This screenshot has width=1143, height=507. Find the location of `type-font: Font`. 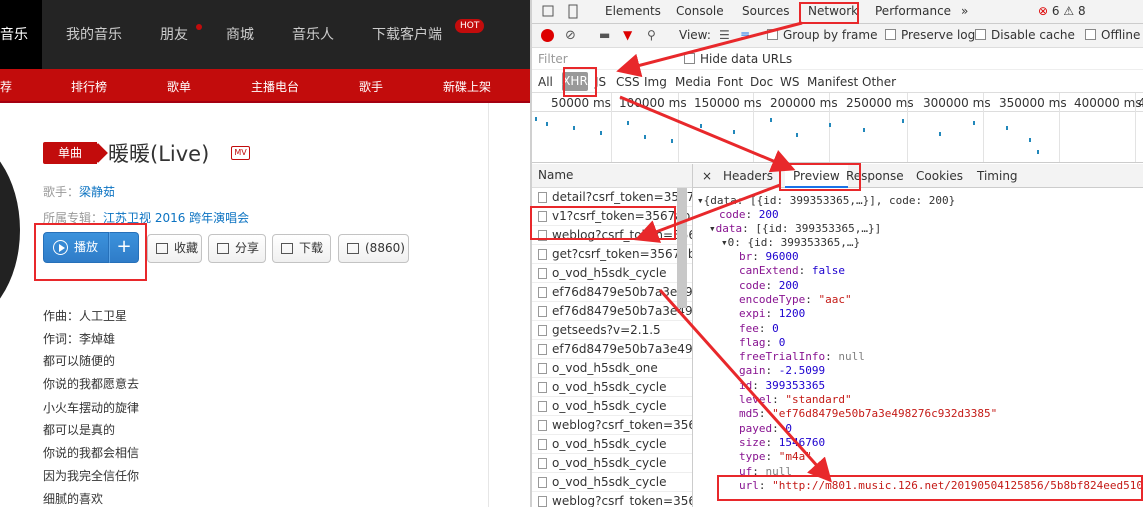

type-font: Font is located at coordinates (730, 82).